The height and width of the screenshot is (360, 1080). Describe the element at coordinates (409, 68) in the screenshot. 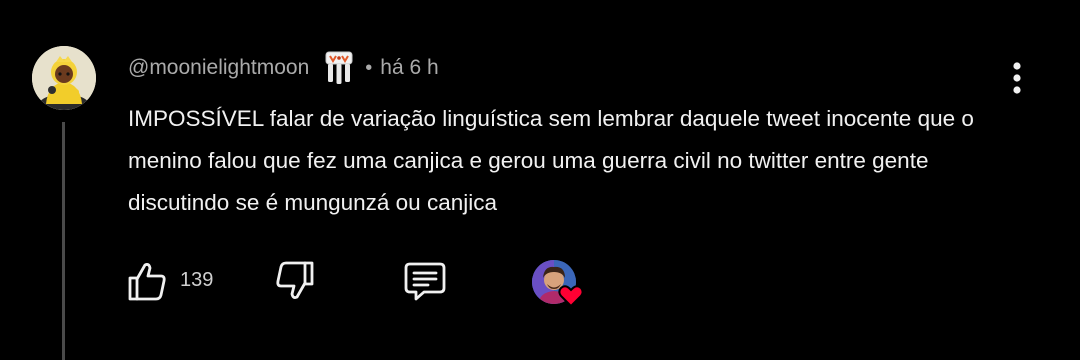

I see `comment-timestamp: há 6 h` at that location.